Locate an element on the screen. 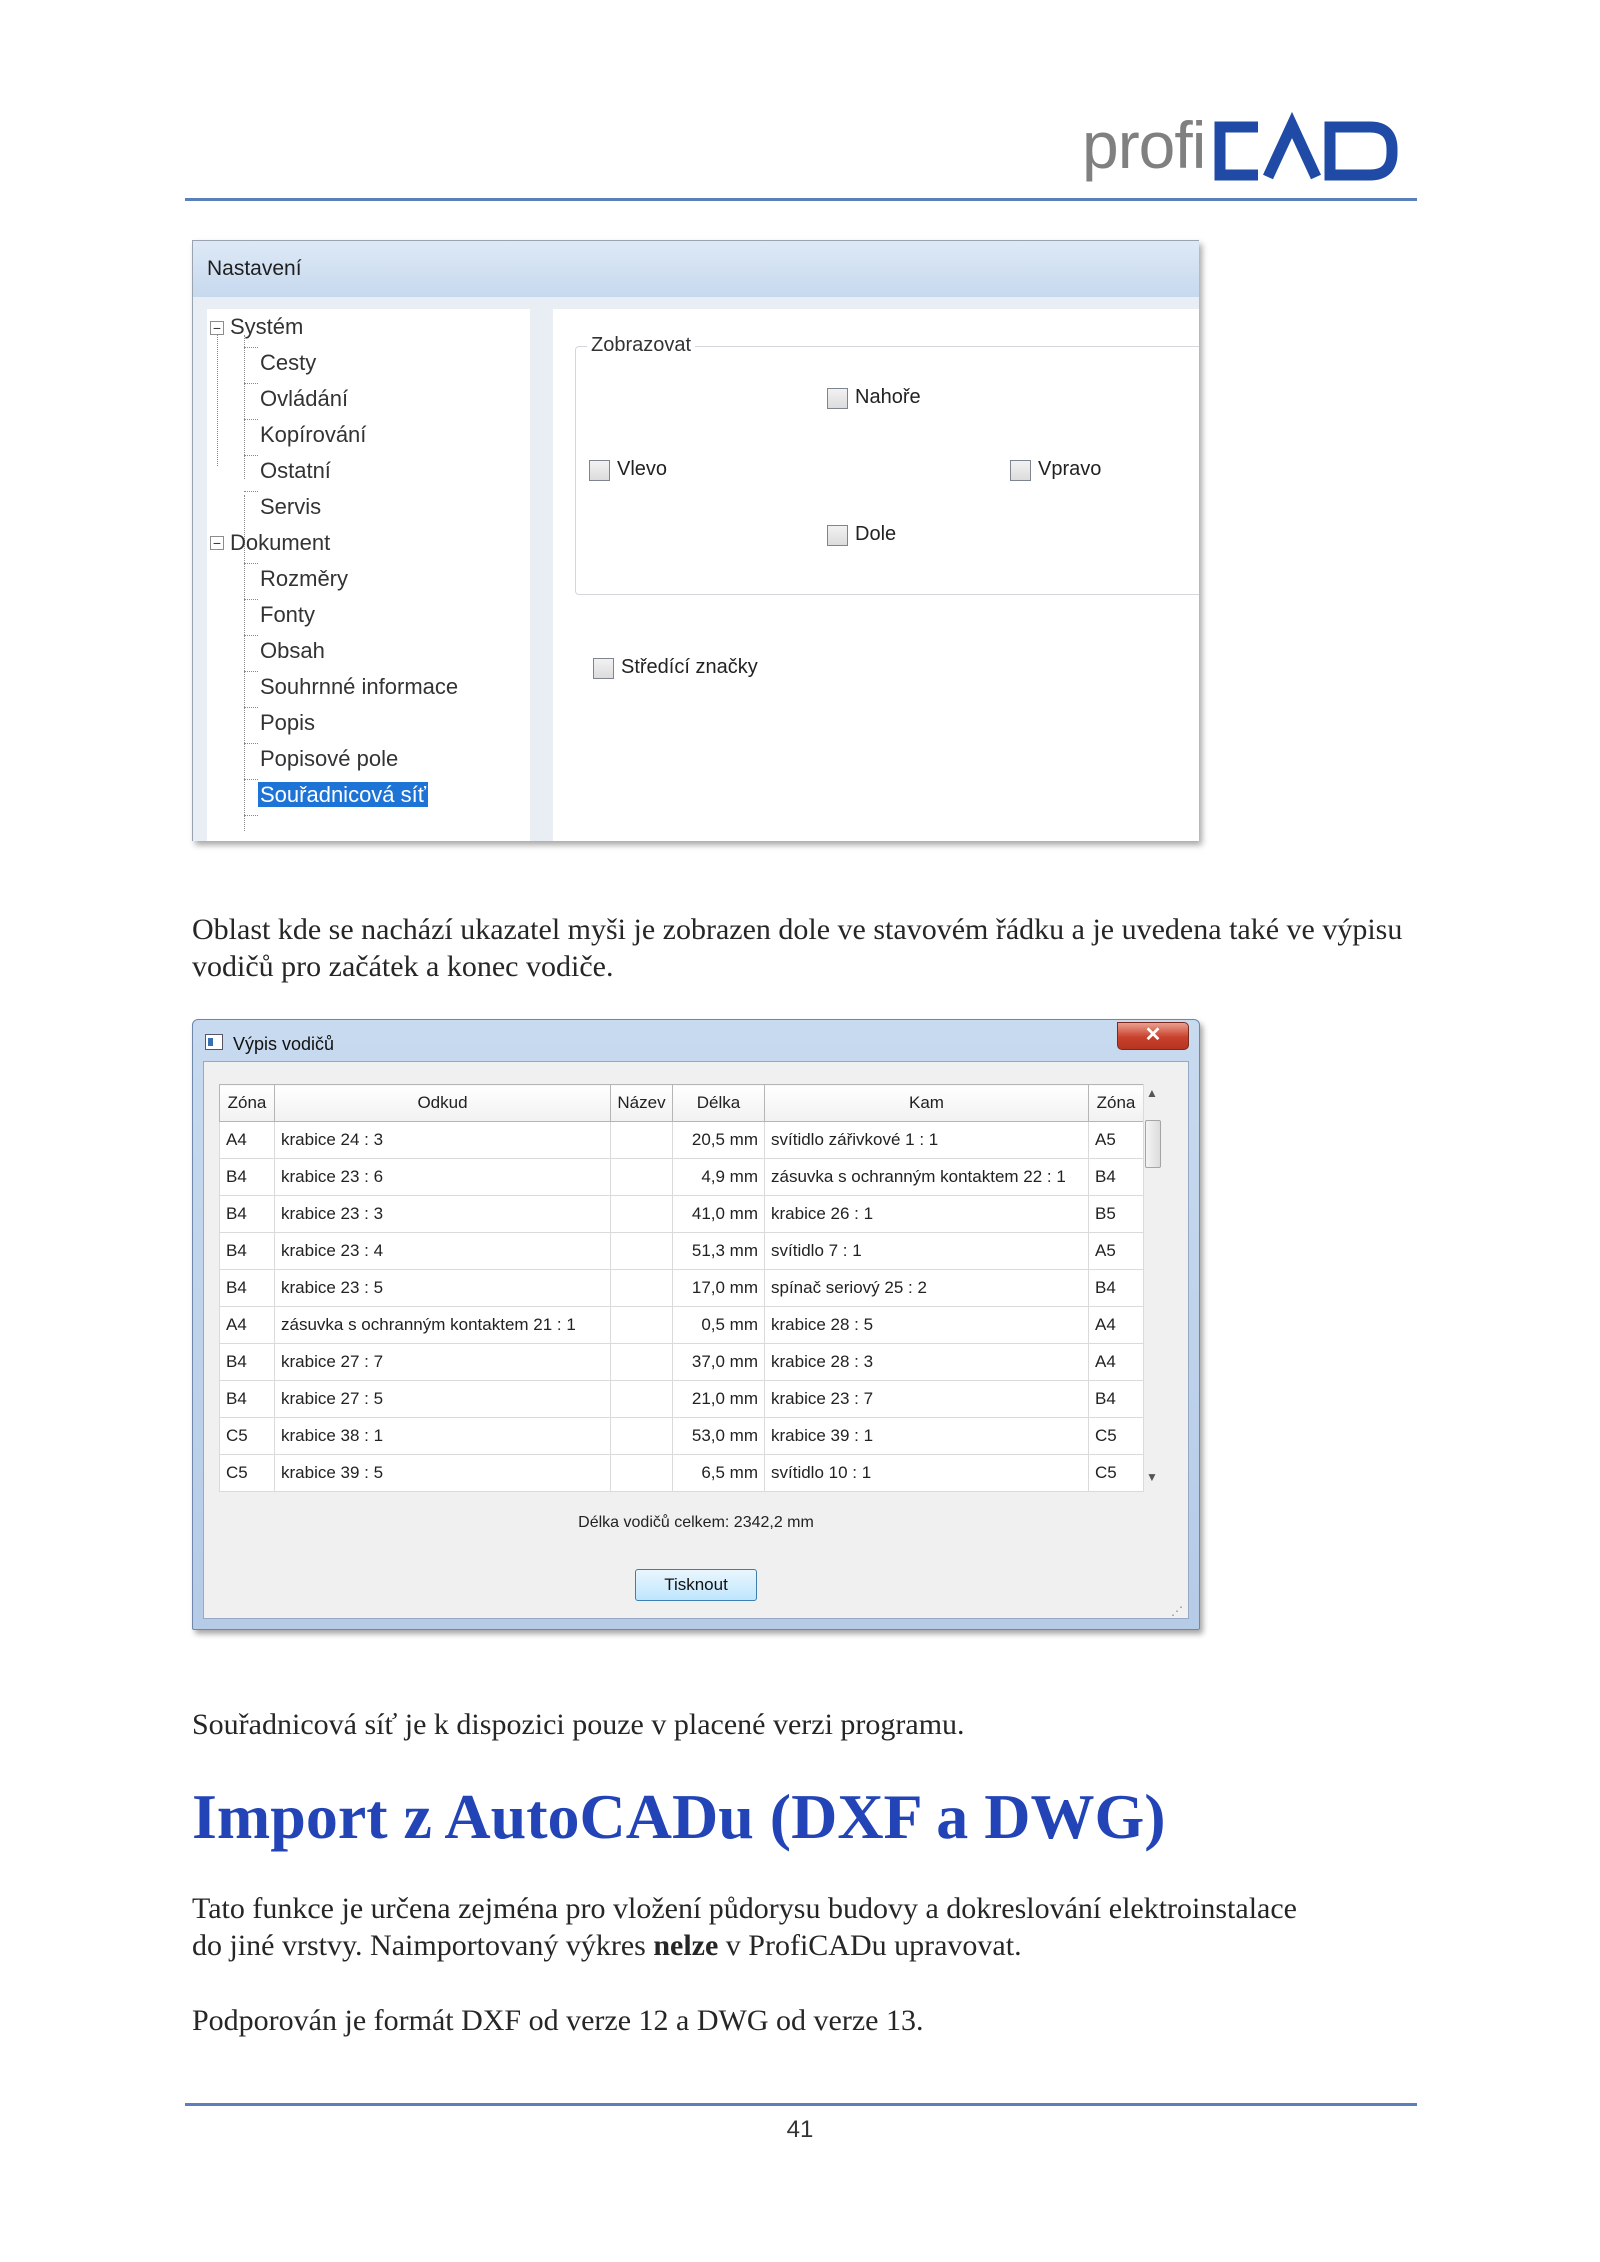  table-row: C5 krabice 39 : 5 6,5 mm svítidlo 10 : 1 C5 is located at coordinates (681, 1473).